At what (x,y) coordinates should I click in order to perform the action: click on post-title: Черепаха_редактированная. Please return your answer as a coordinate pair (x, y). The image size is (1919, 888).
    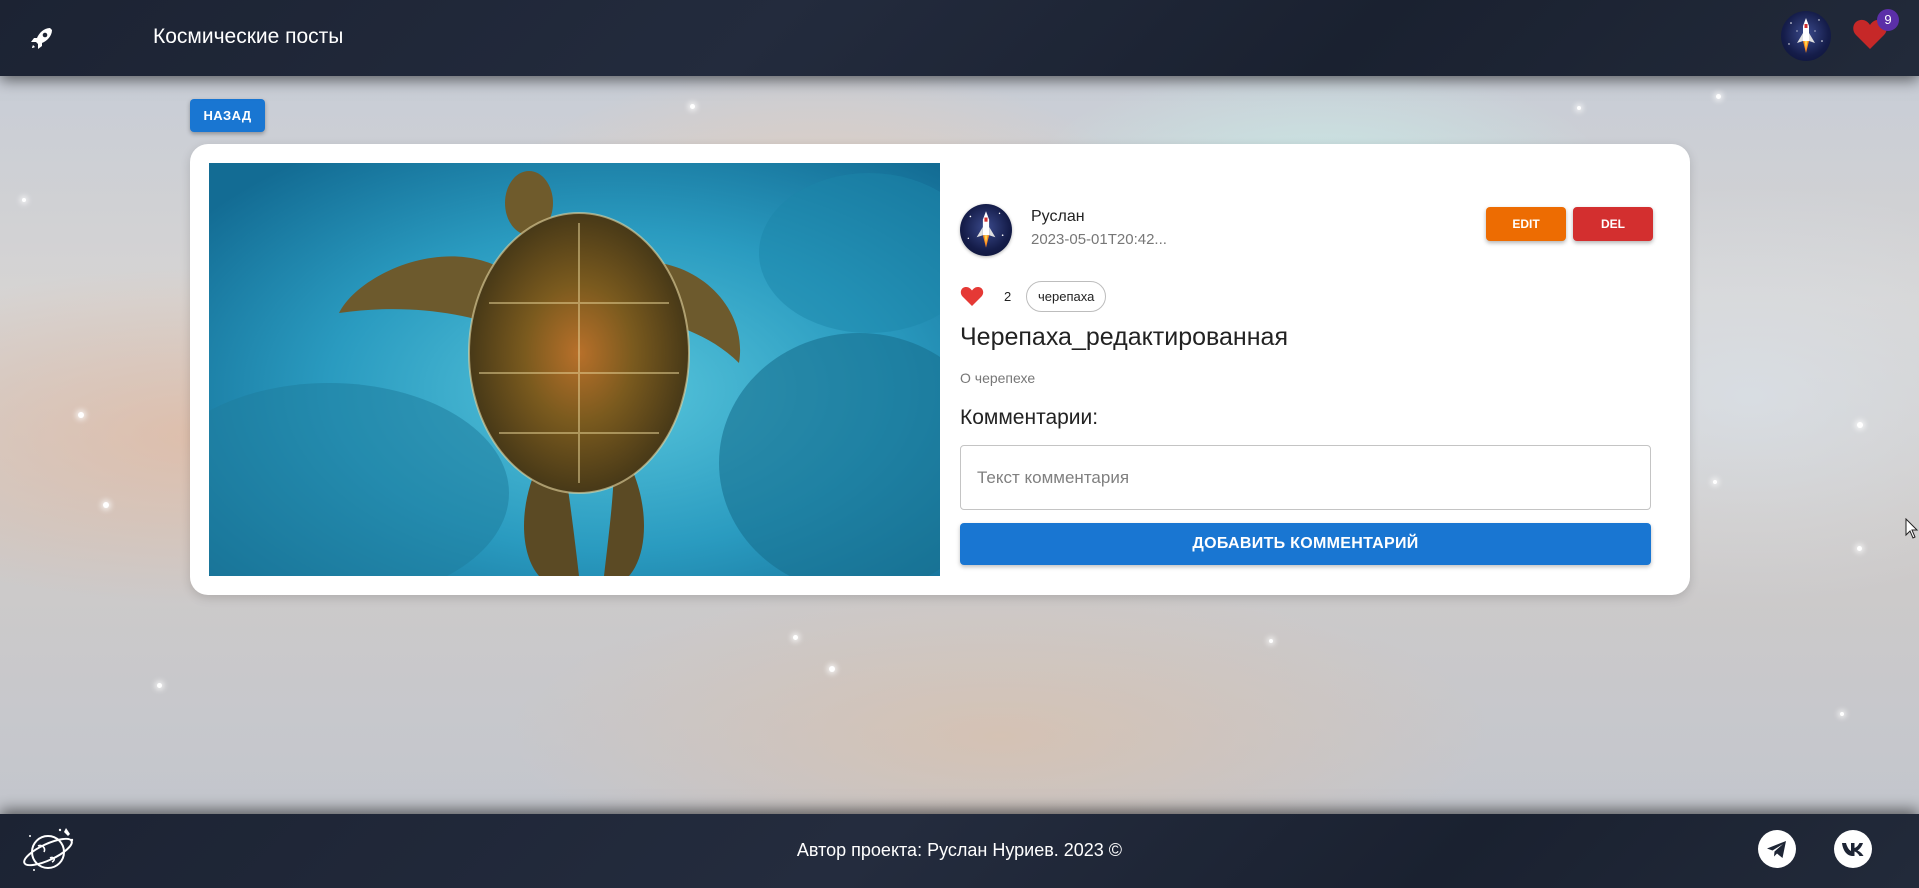
    Looking at the image, I should click on (1124, 337).